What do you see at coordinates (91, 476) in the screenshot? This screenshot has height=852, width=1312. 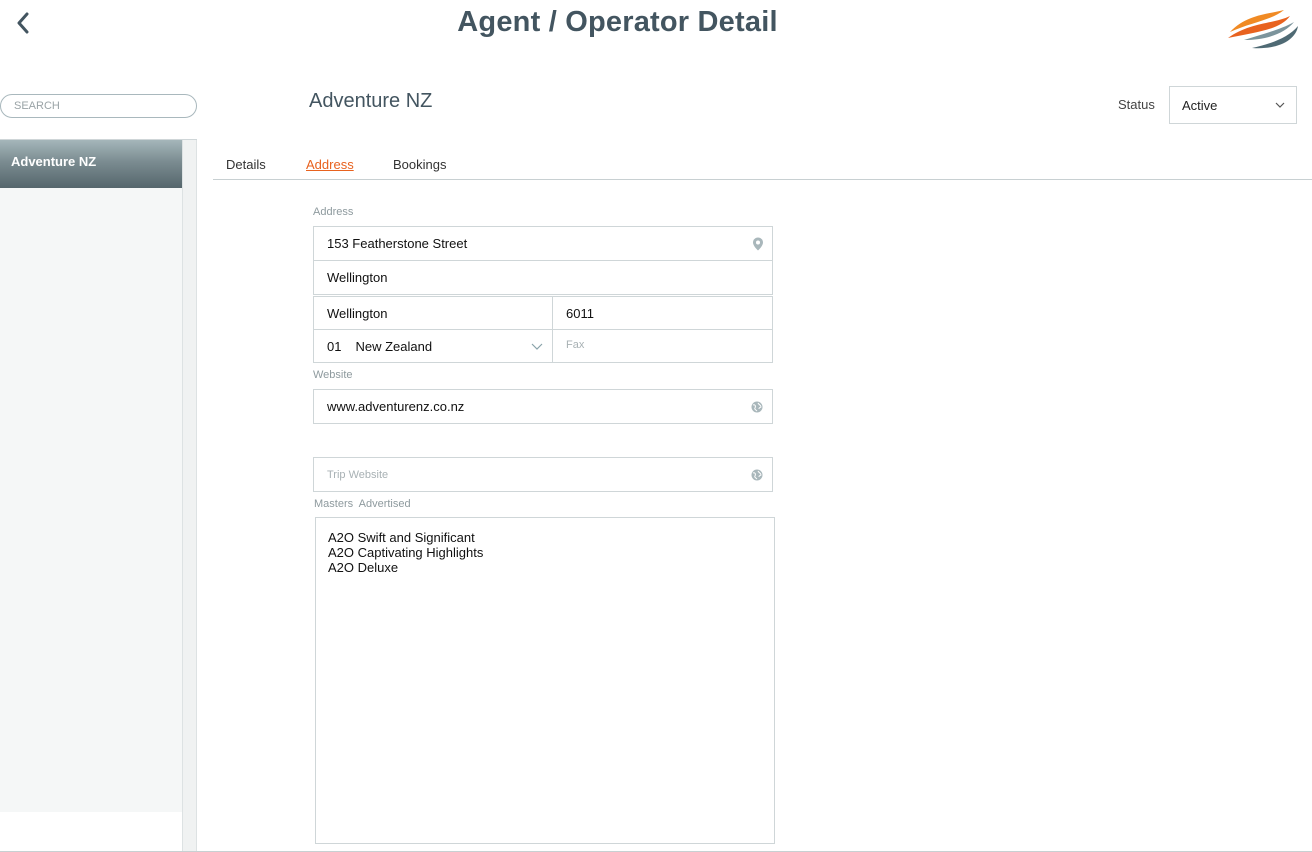 I see `sidebar-list` at bounding box center [91, 476].